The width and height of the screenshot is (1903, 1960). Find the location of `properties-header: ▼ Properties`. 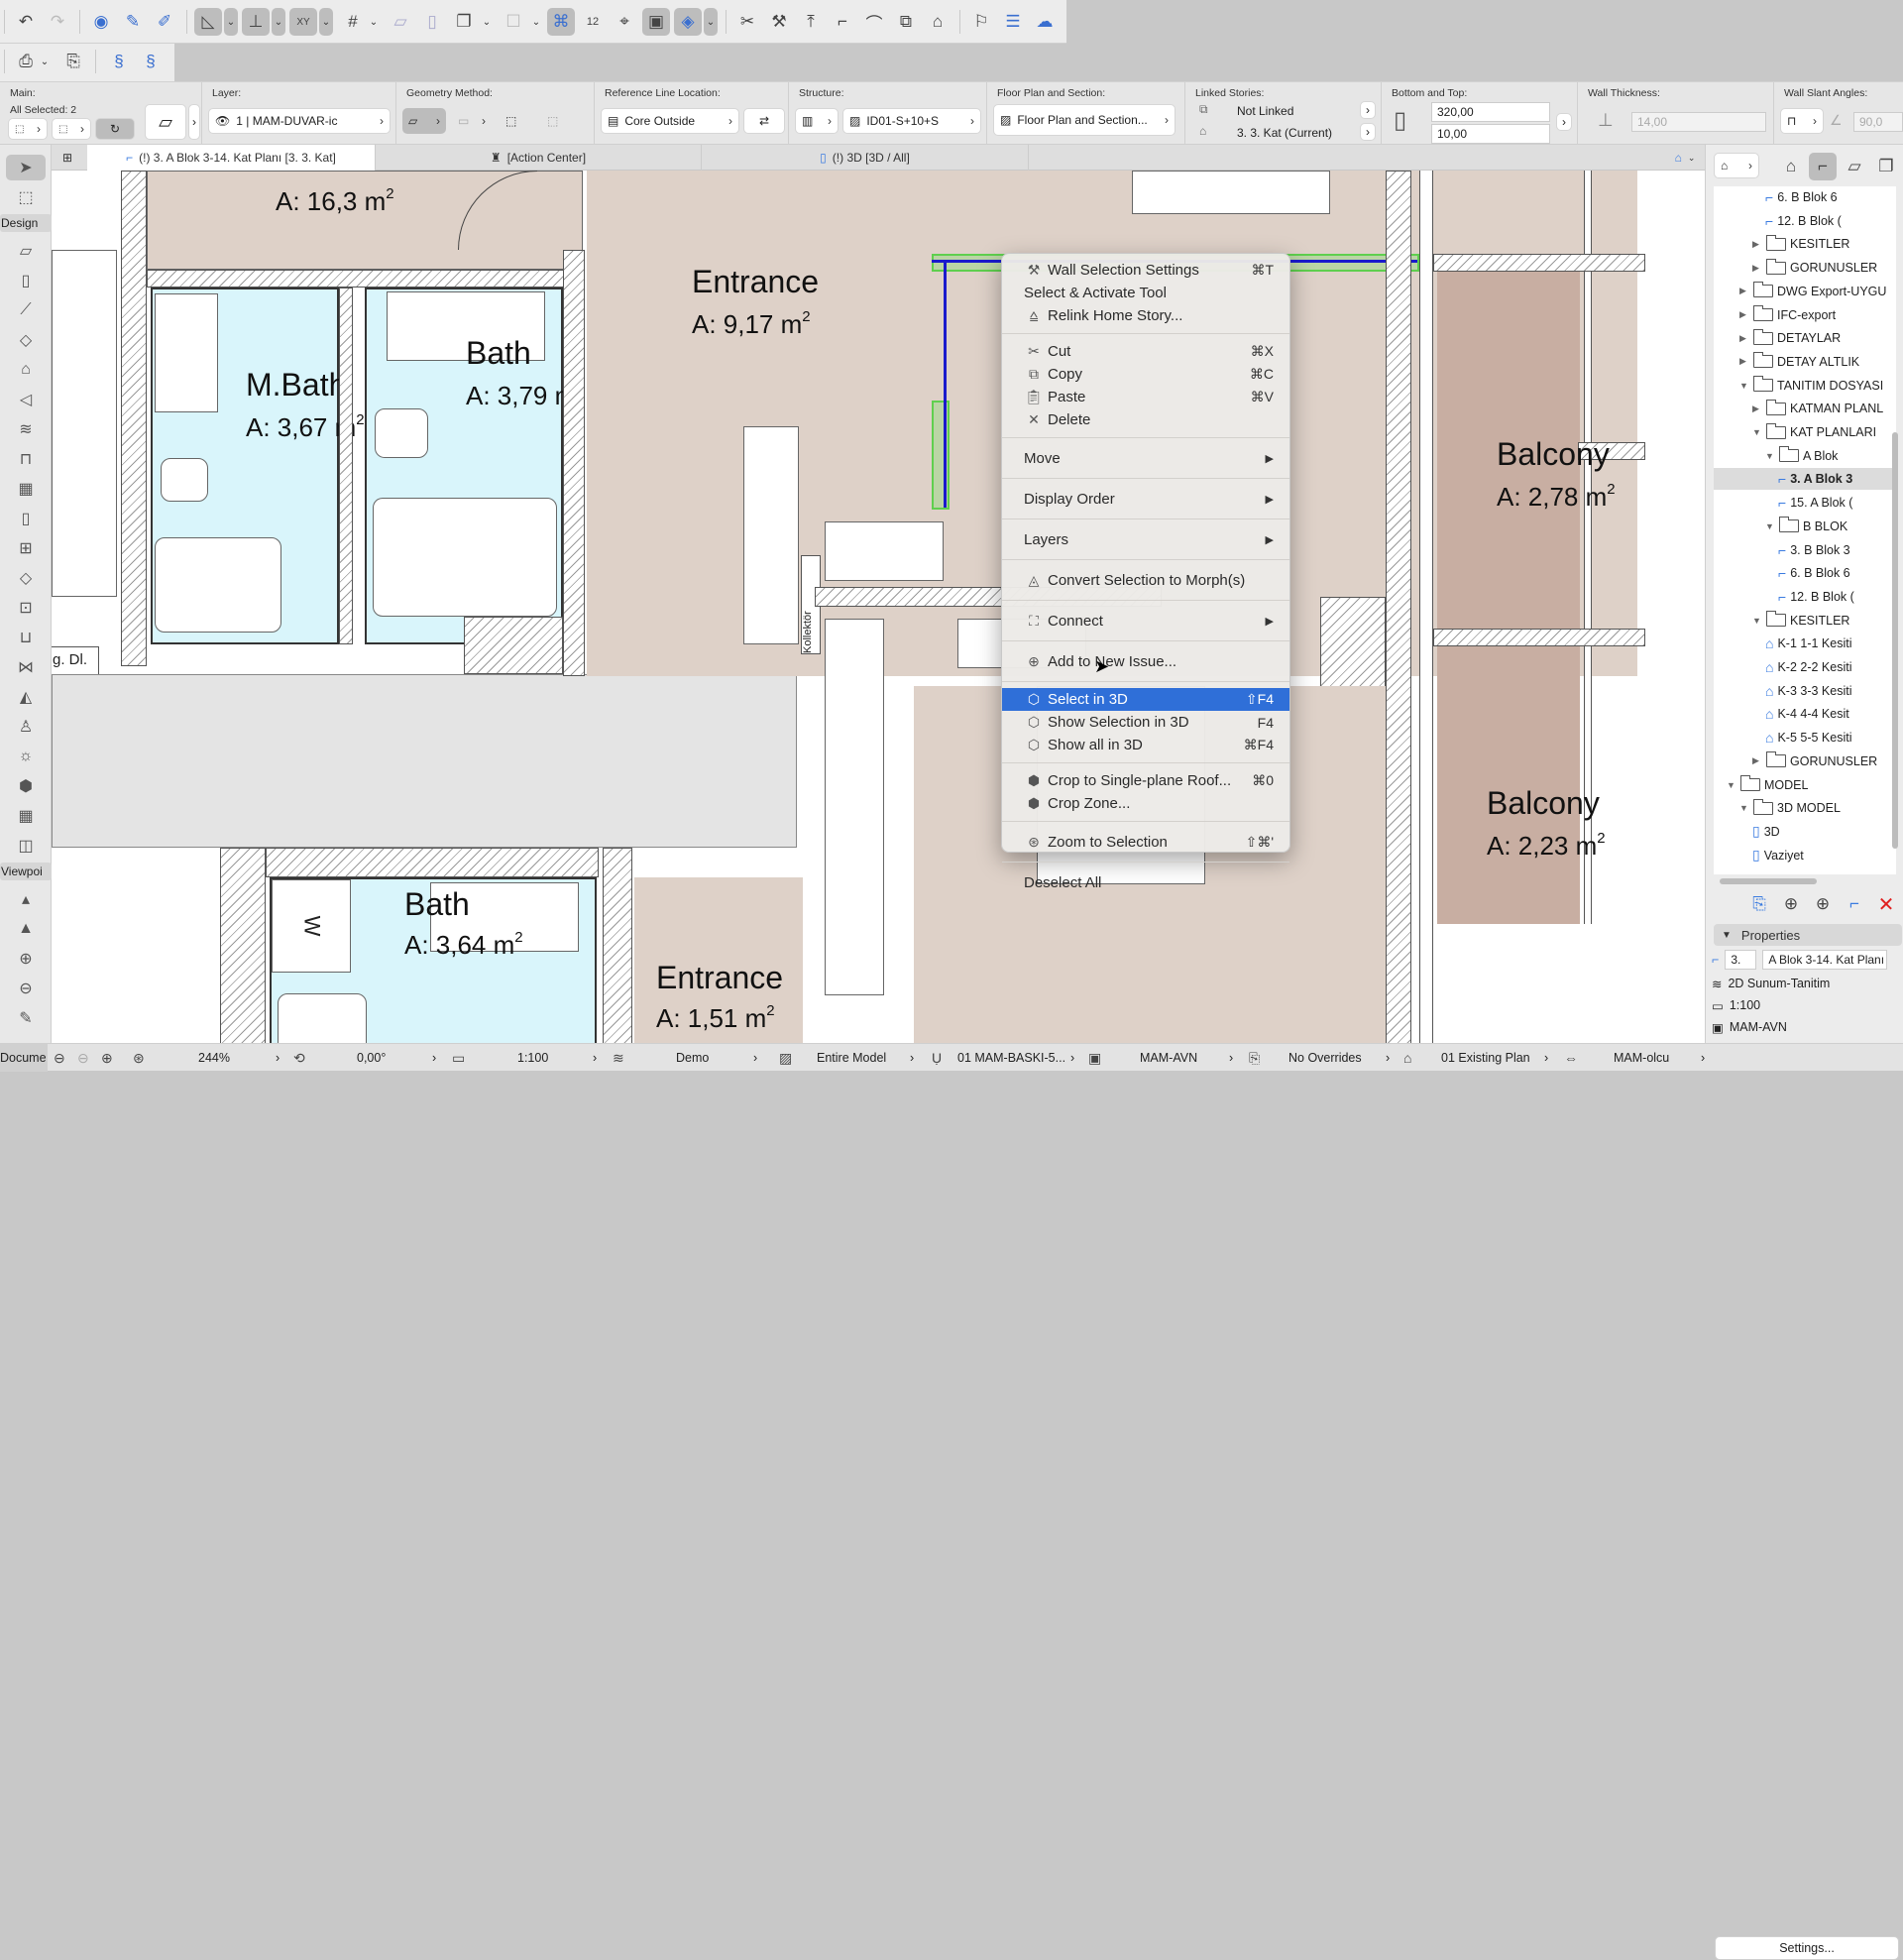

properties-header: ▼ Properties is located at coordinates (1808, 935).